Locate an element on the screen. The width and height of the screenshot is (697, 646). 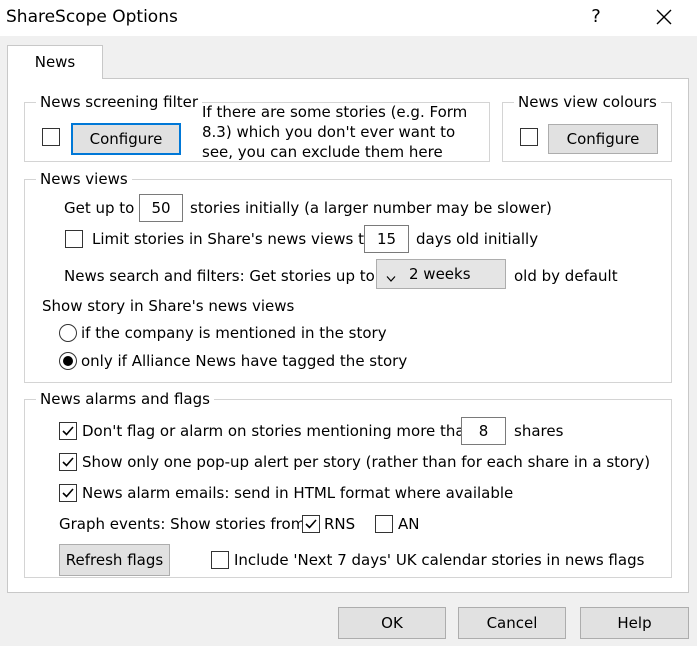
shares-count-input: 8 is located at coordinates (483, 431).